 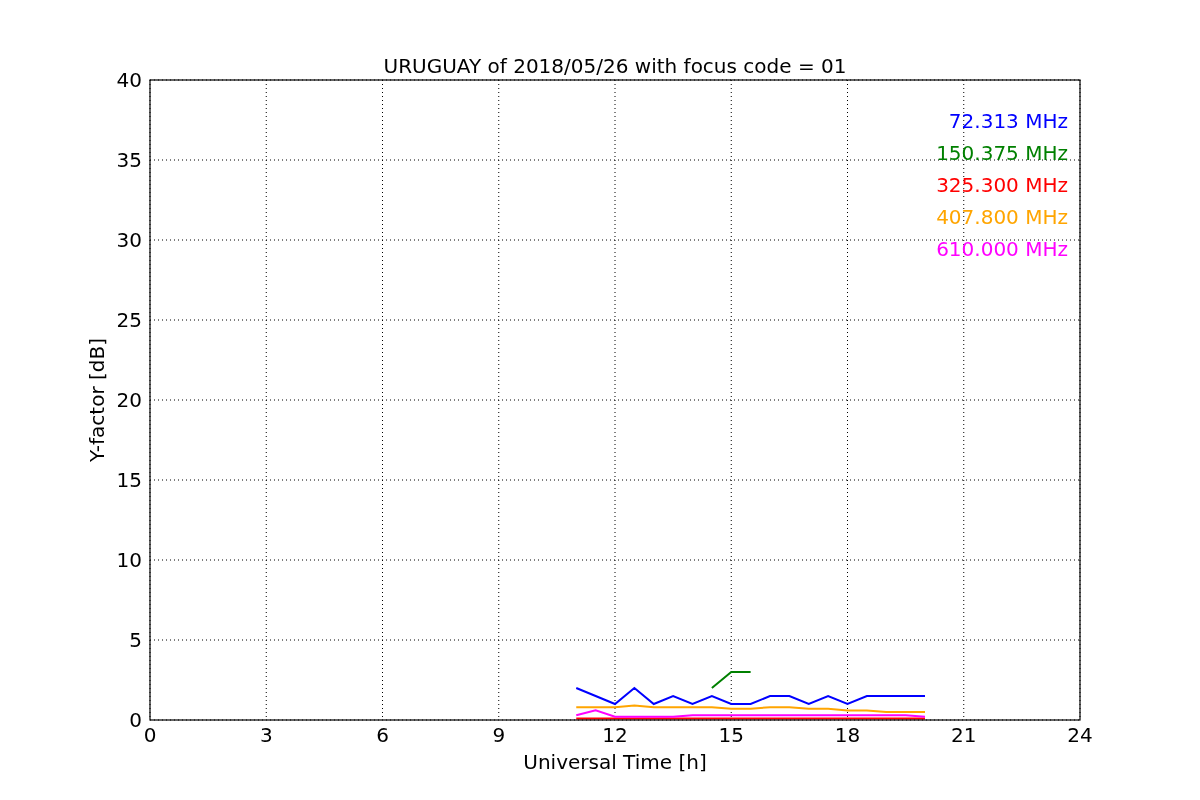 I want to click on legend-label: 325.300 MHz, so click(x=1002, y=185).